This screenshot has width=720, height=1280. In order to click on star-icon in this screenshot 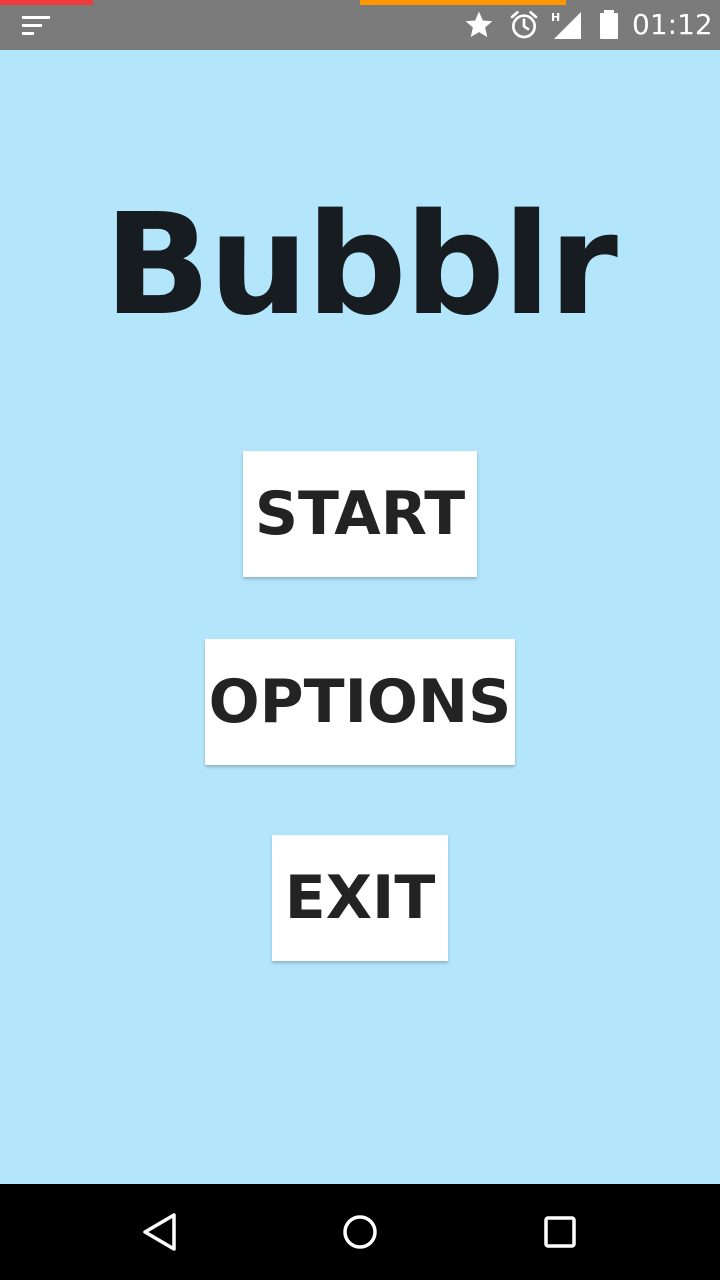, I will do `click(479, 24)`.